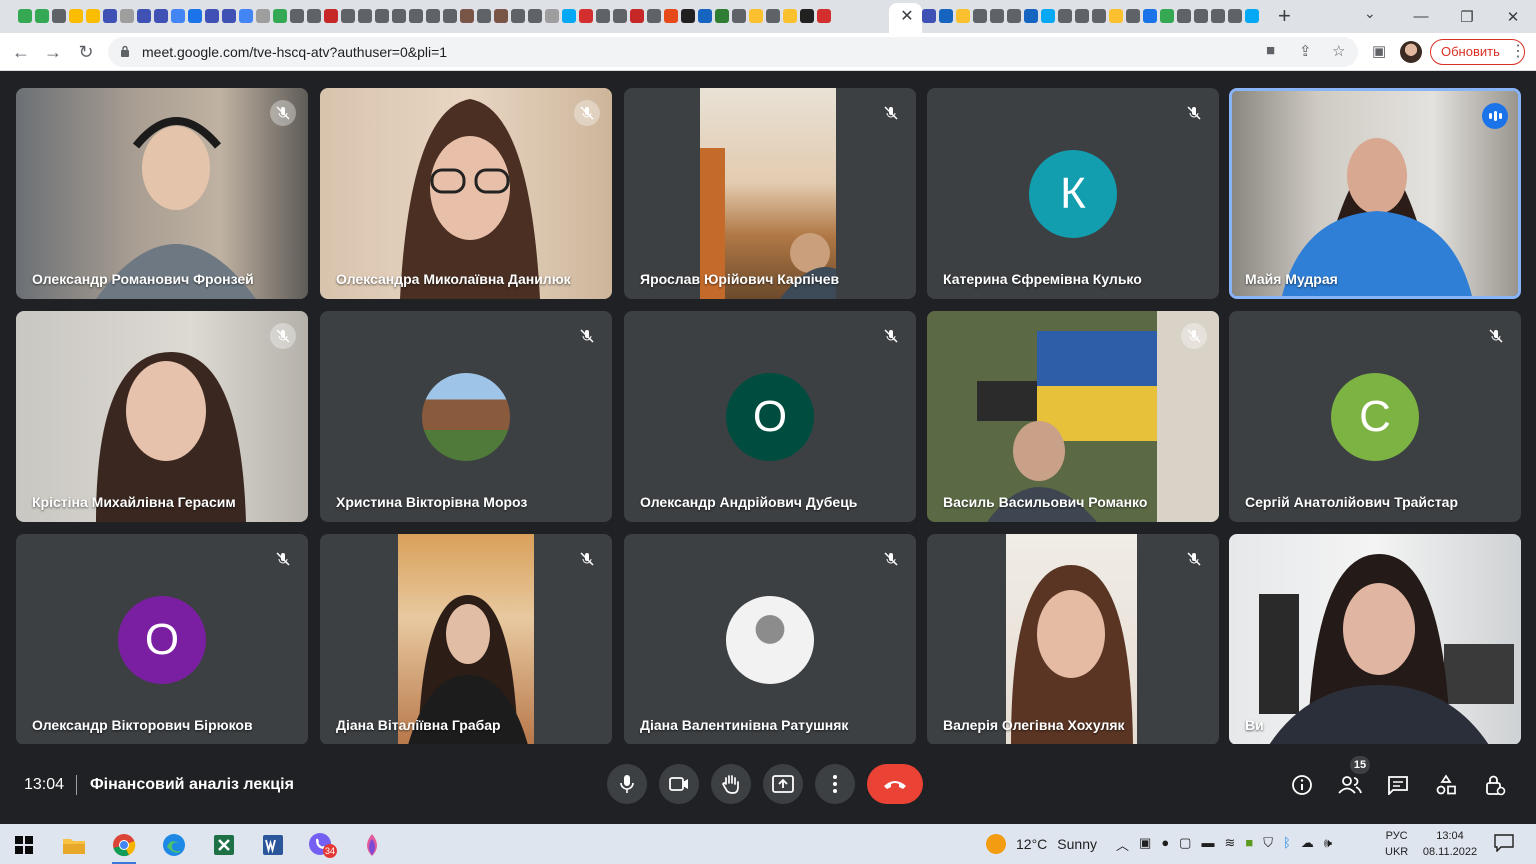 The height and width of the screenshot is (864, 1536). I want to click on wifi-icon: ≋, so click(1229, 844).